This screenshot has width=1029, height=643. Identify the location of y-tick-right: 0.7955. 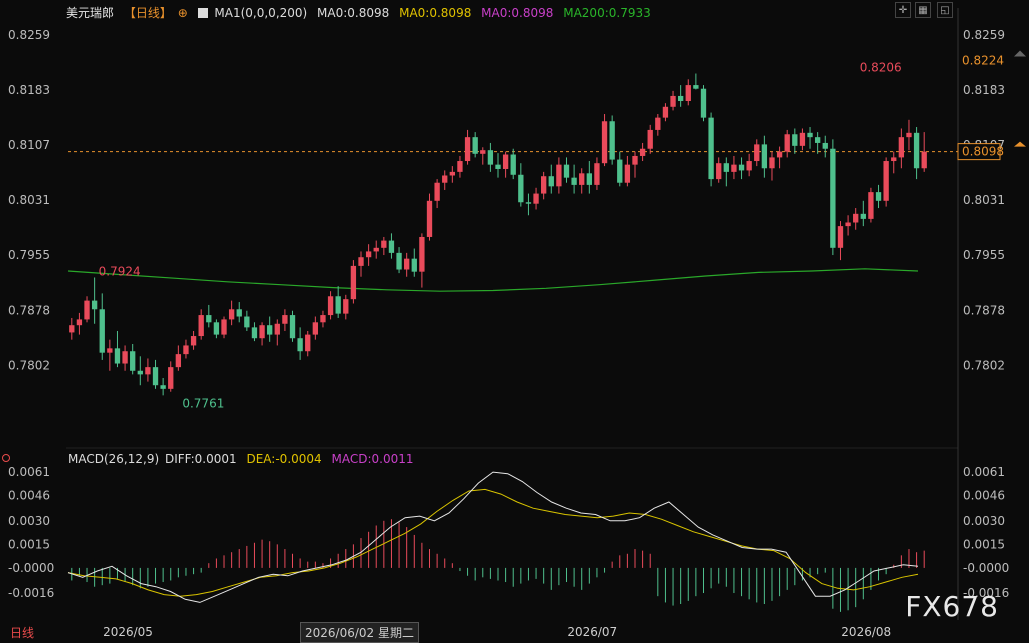
(984, 255).